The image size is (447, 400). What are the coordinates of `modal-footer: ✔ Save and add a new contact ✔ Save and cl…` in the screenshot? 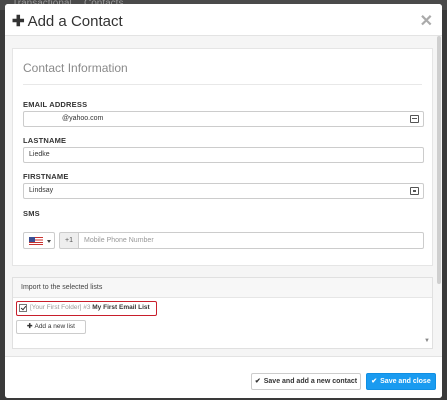 It's located at (223, 377).